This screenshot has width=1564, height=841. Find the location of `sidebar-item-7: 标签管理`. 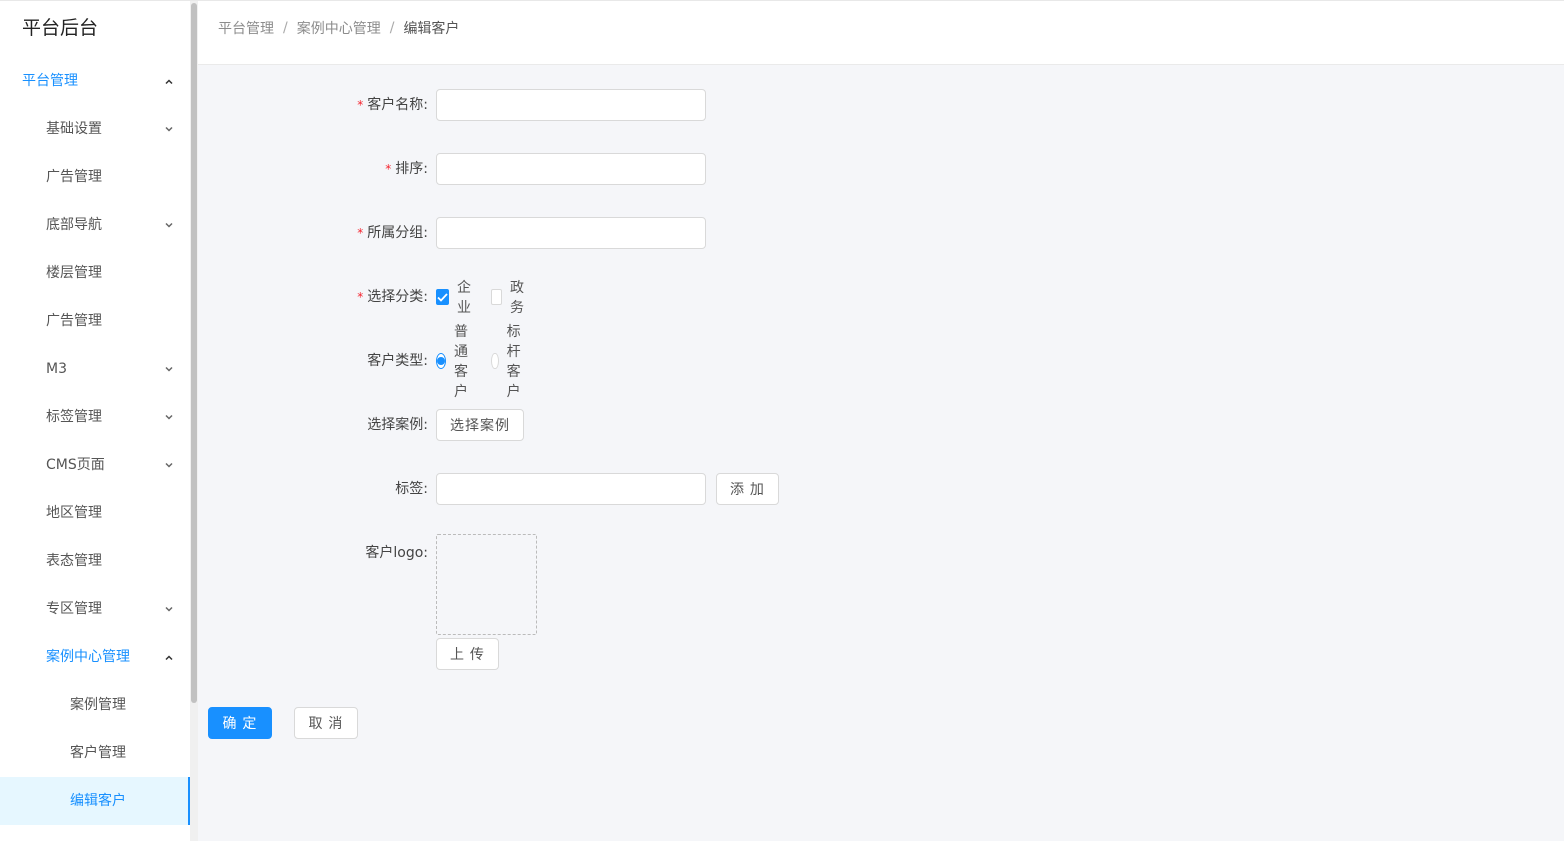

sidebar-item-7: 标签管理 is located at coordinates (99, 417).